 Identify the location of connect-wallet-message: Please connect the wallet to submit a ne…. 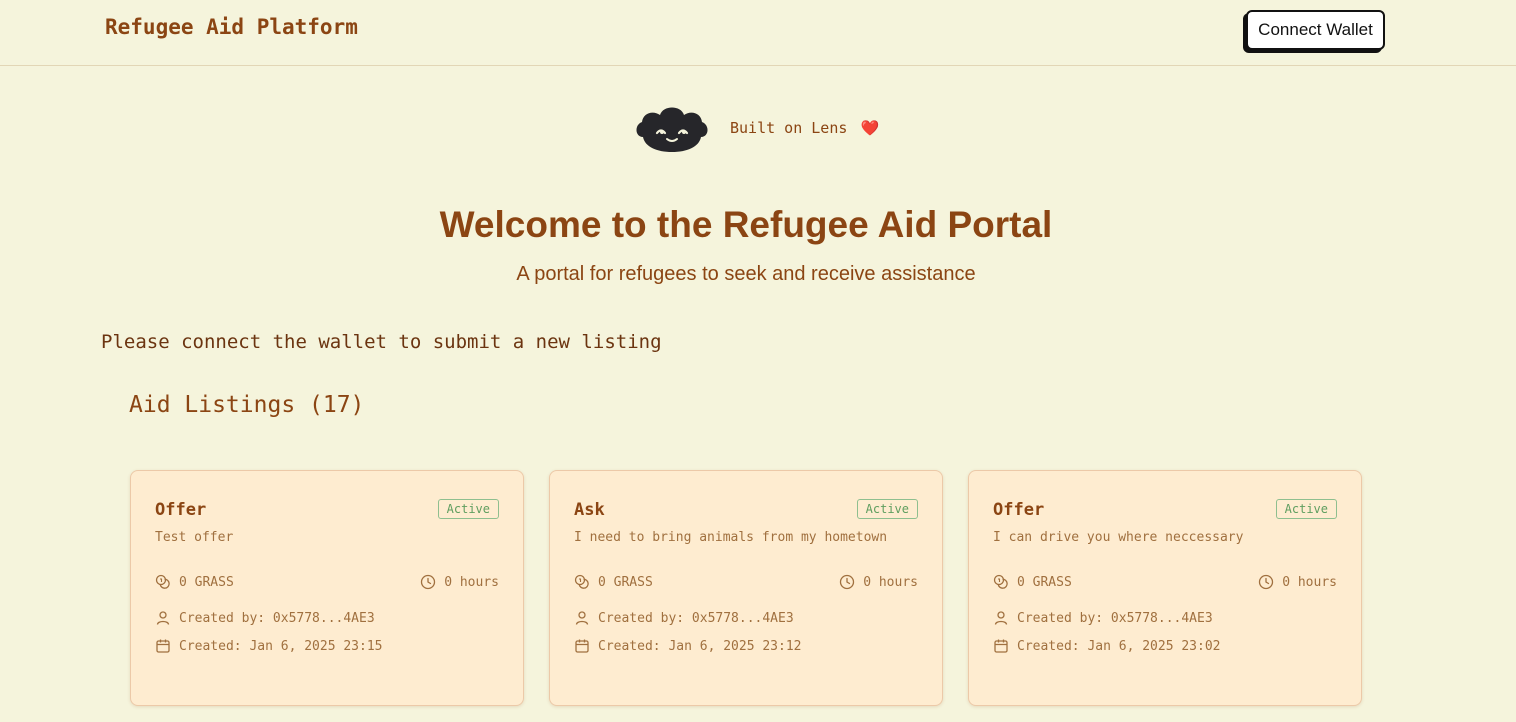
(381, 342).